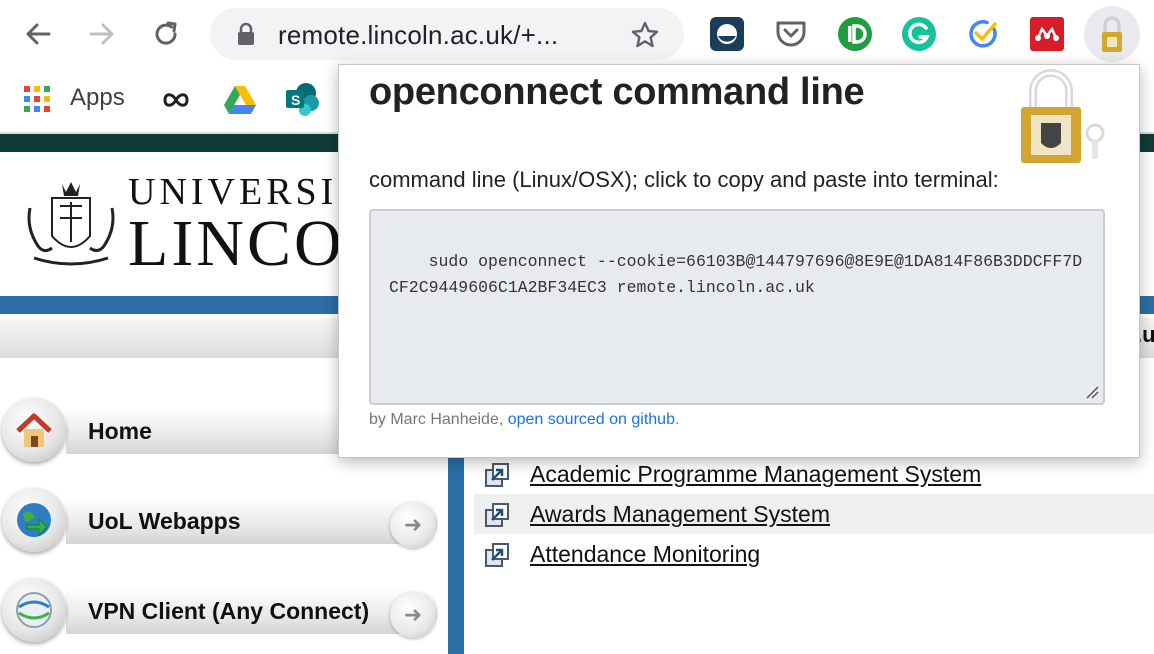  What do you see at coordinates (295, 100) in the screenshot?
I see `svg-text: S` at bounding box center [295, 100].